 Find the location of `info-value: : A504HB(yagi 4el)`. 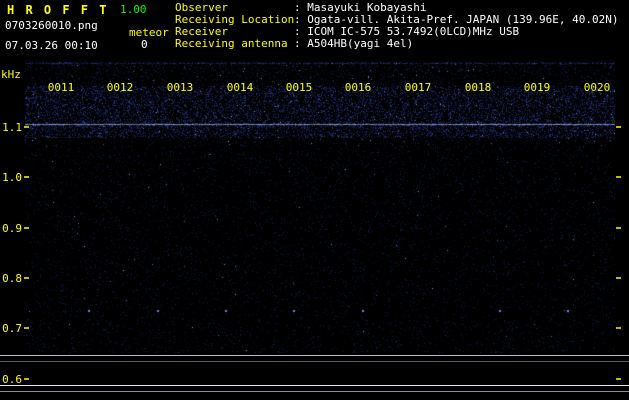

info-value: : A504HB(yagi 4el) is located at coordinates (354, 43).